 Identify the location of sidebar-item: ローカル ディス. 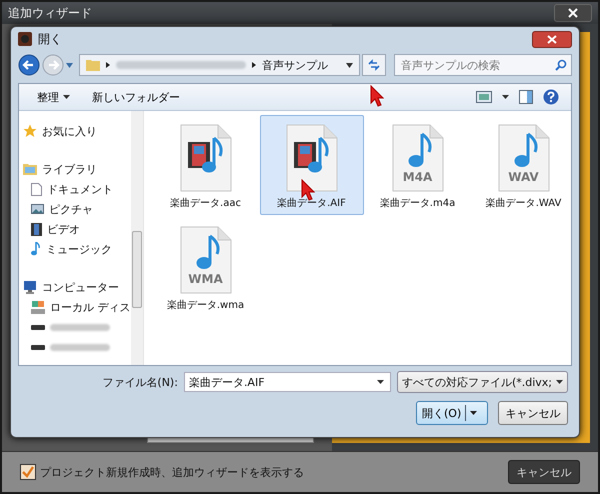
(74, 307).